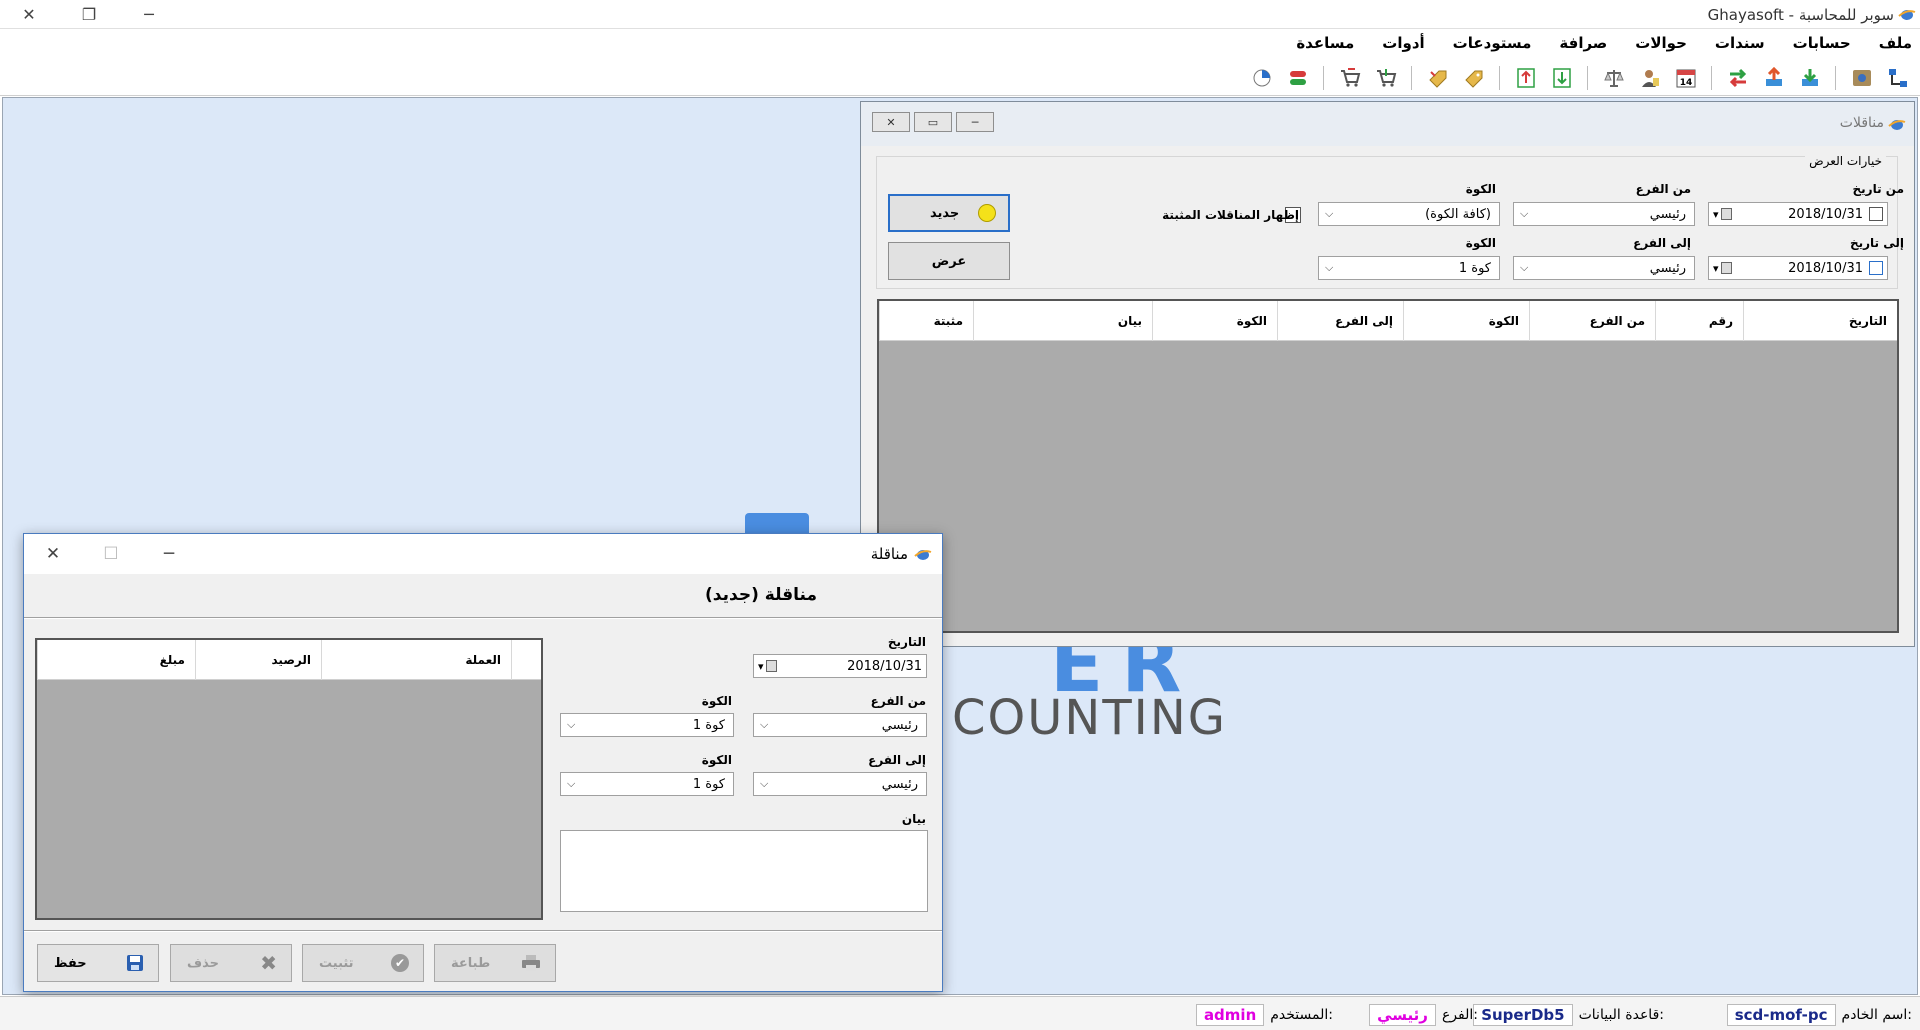 This screenshot has width=1920, height=1030. I want to click on check-circle-icon: ✔, so click(400, 963).